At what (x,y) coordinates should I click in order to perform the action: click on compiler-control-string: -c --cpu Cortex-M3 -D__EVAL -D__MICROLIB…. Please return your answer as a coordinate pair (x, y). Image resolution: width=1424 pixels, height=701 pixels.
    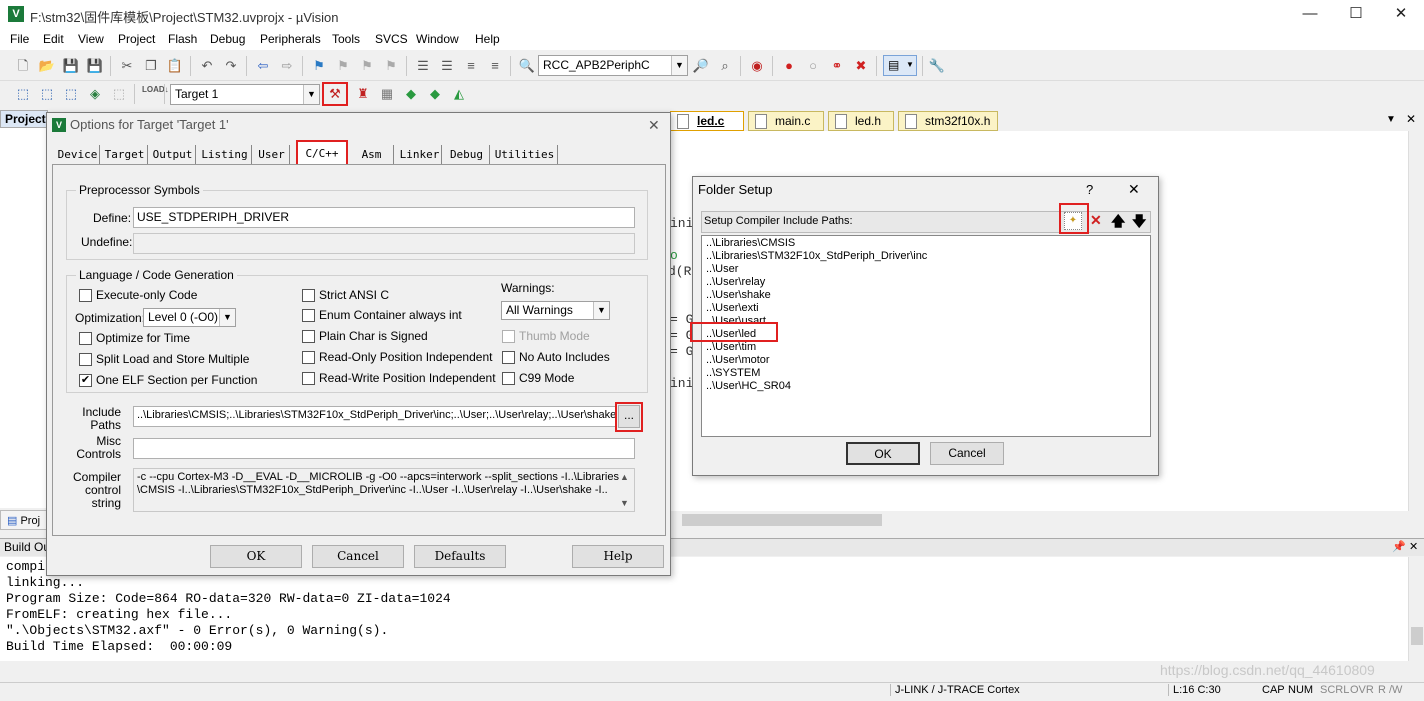
    Looking at the image, I should click on (384, 490).